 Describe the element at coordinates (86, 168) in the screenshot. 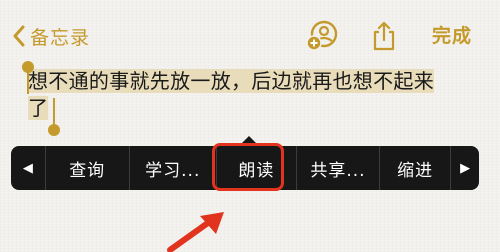

I see `menu-item-lookup: 查询` at that location.